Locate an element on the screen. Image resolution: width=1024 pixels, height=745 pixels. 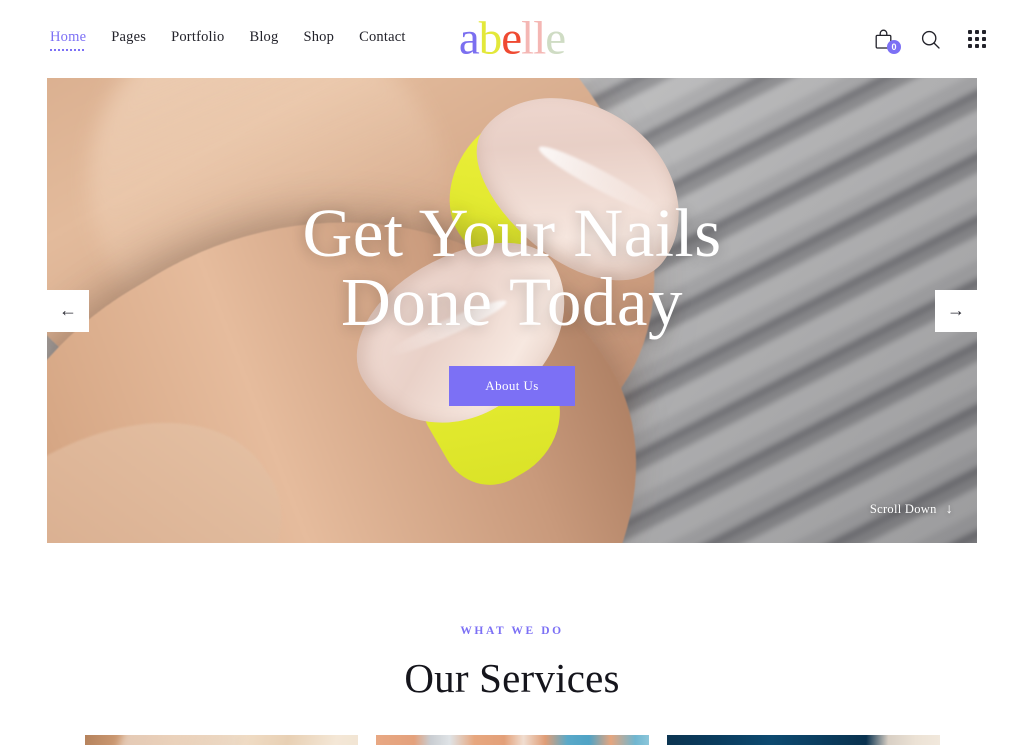
scroll-down-label: Scroll Down is located at coordinates (903, 509).